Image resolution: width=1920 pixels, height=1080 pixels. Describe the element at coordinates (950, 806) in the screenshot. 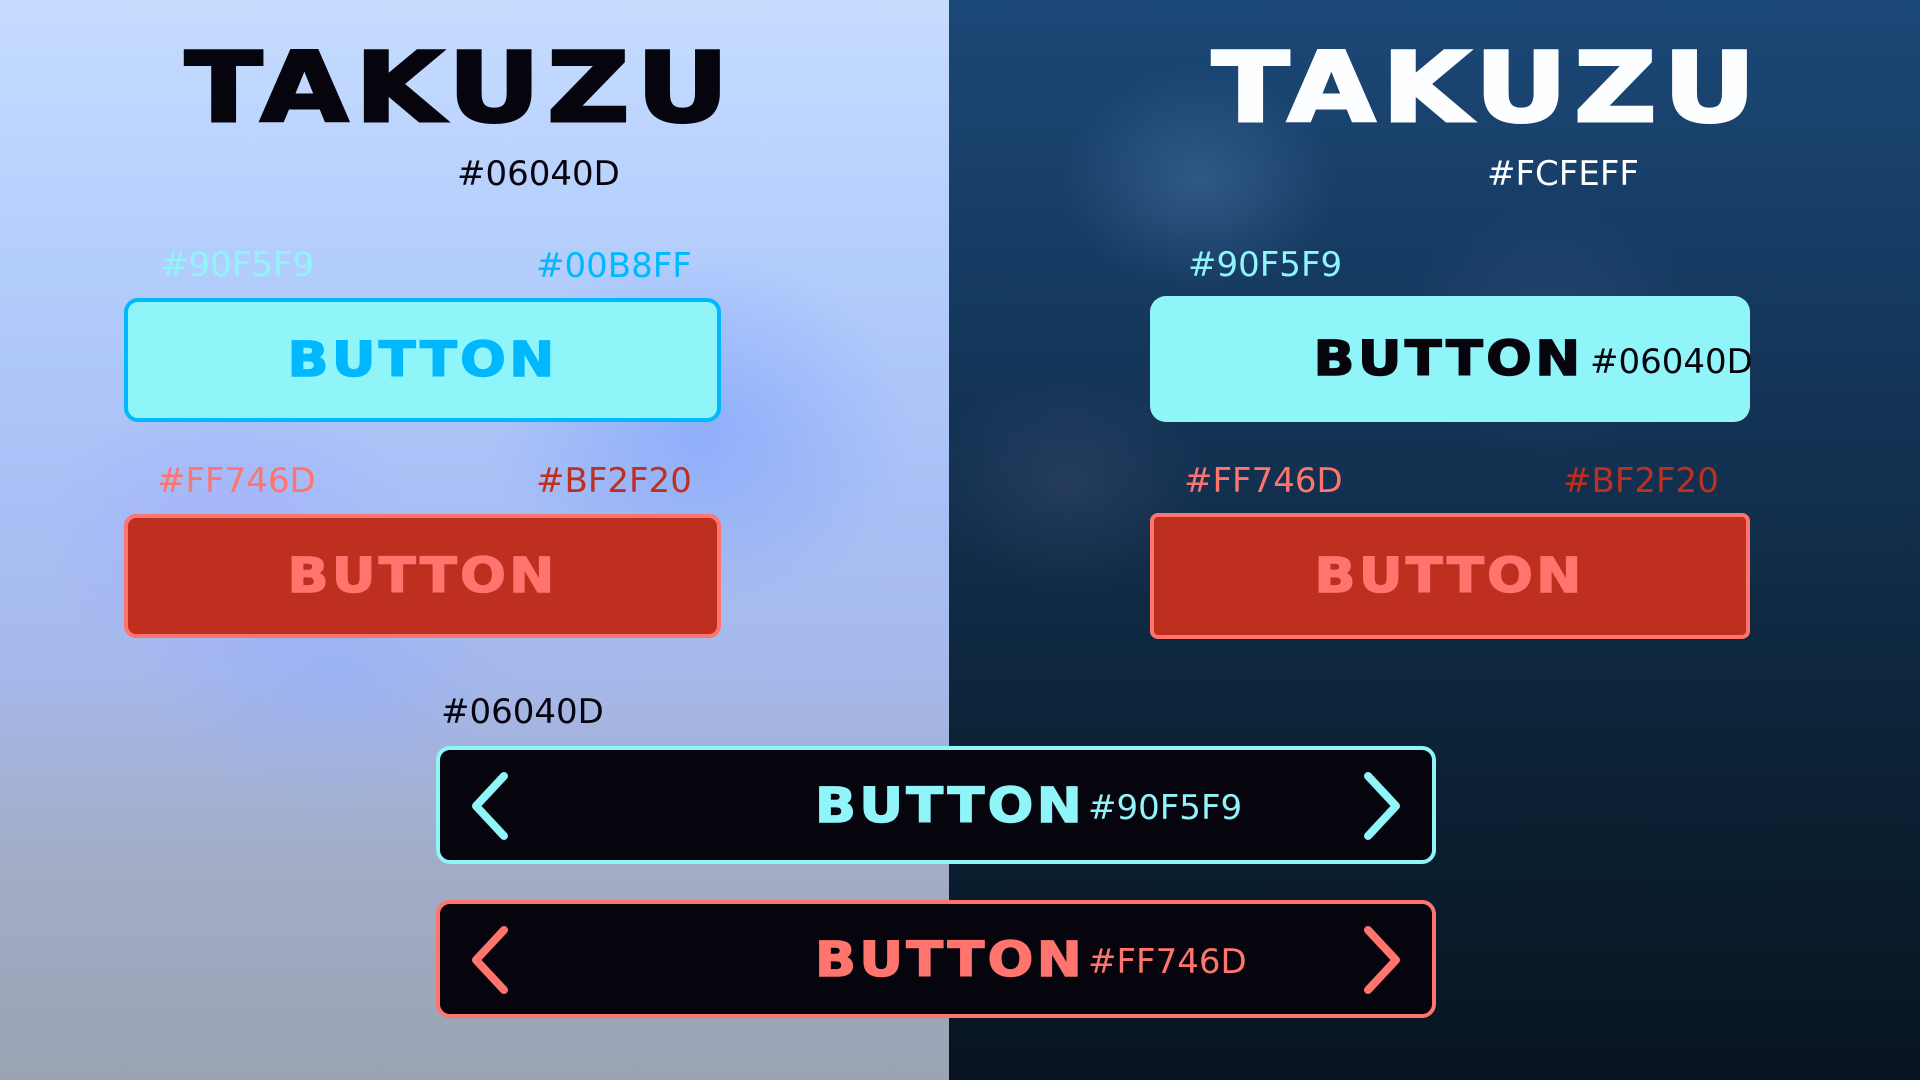

I see `cyan-selector-label: BUTTON` at that location.